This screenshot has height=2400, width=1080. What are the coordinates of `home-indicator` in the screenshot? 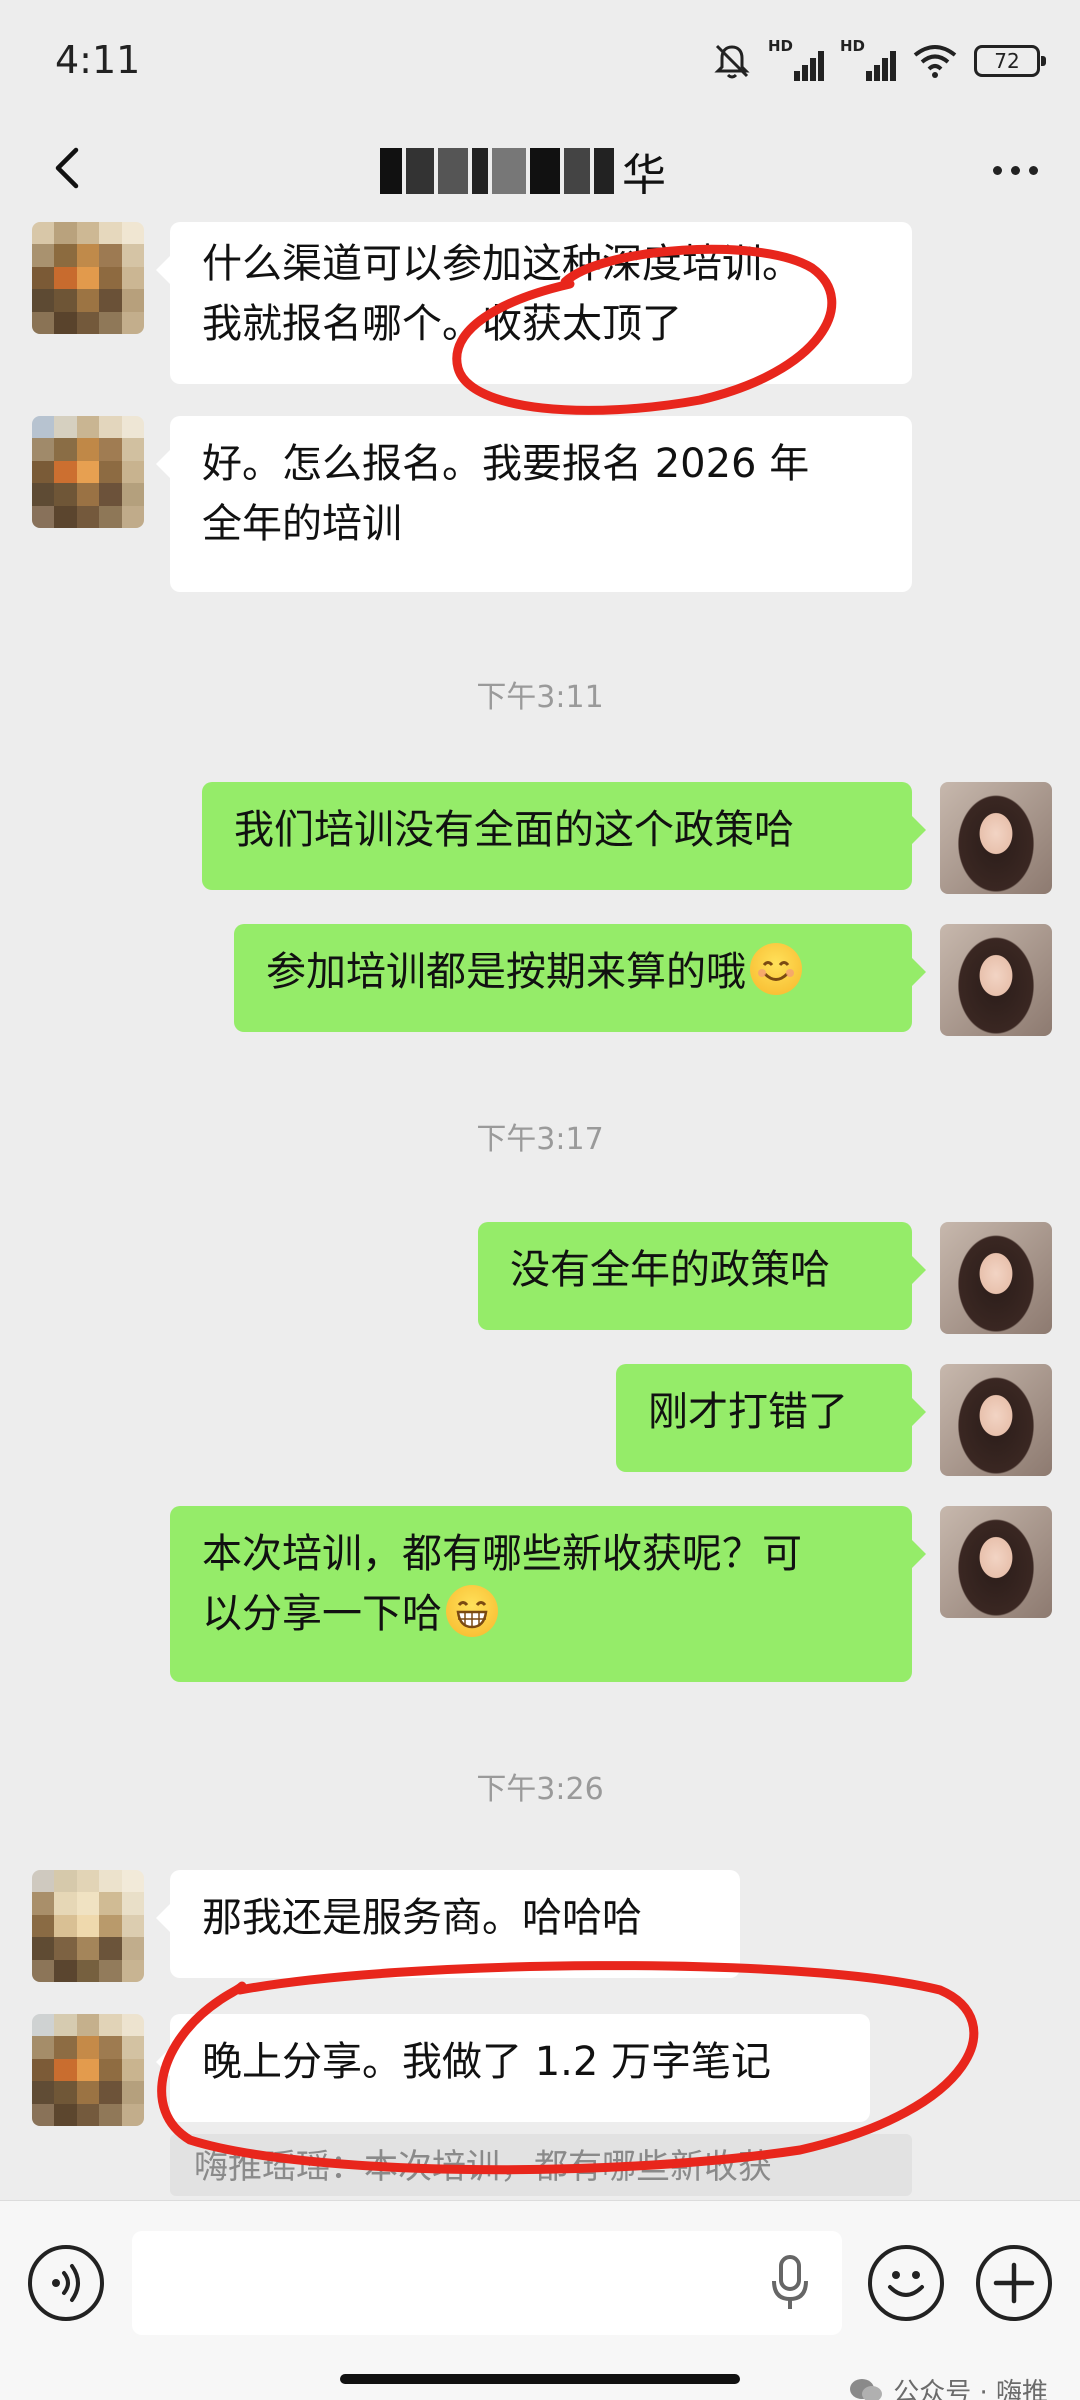 It's located at (540, 2379).